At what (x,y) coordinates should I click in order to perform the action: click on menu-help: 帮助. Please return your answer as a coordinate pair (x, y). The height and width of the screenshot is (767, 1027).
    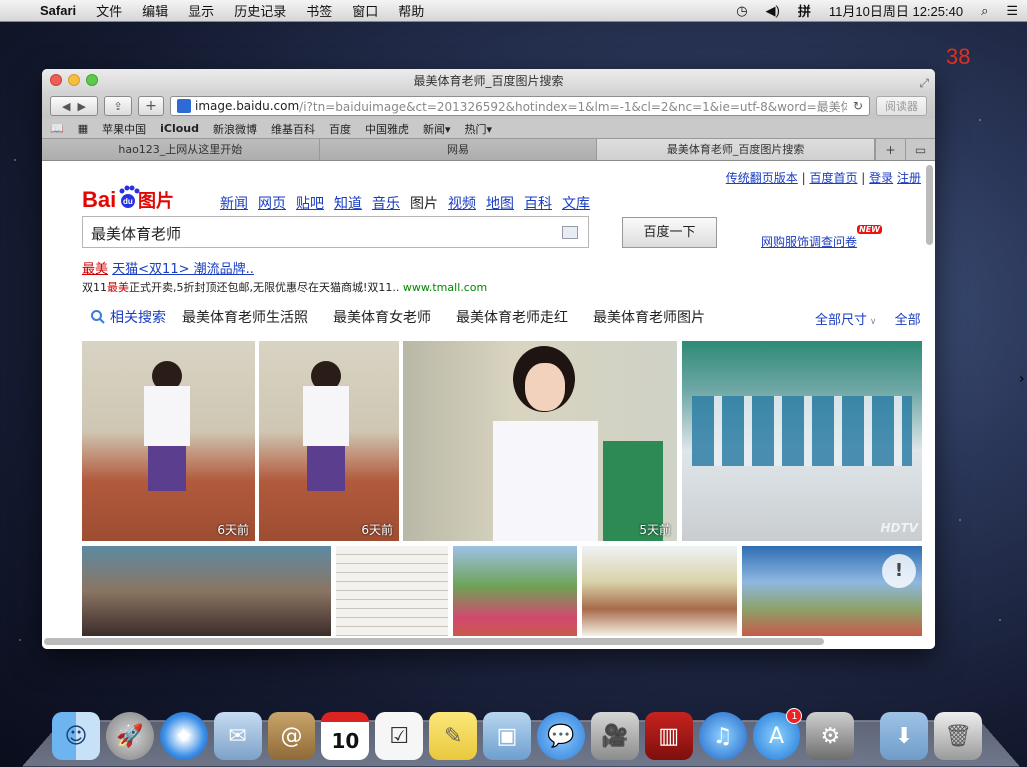
    Looking at the image, I should click on (411, 10).